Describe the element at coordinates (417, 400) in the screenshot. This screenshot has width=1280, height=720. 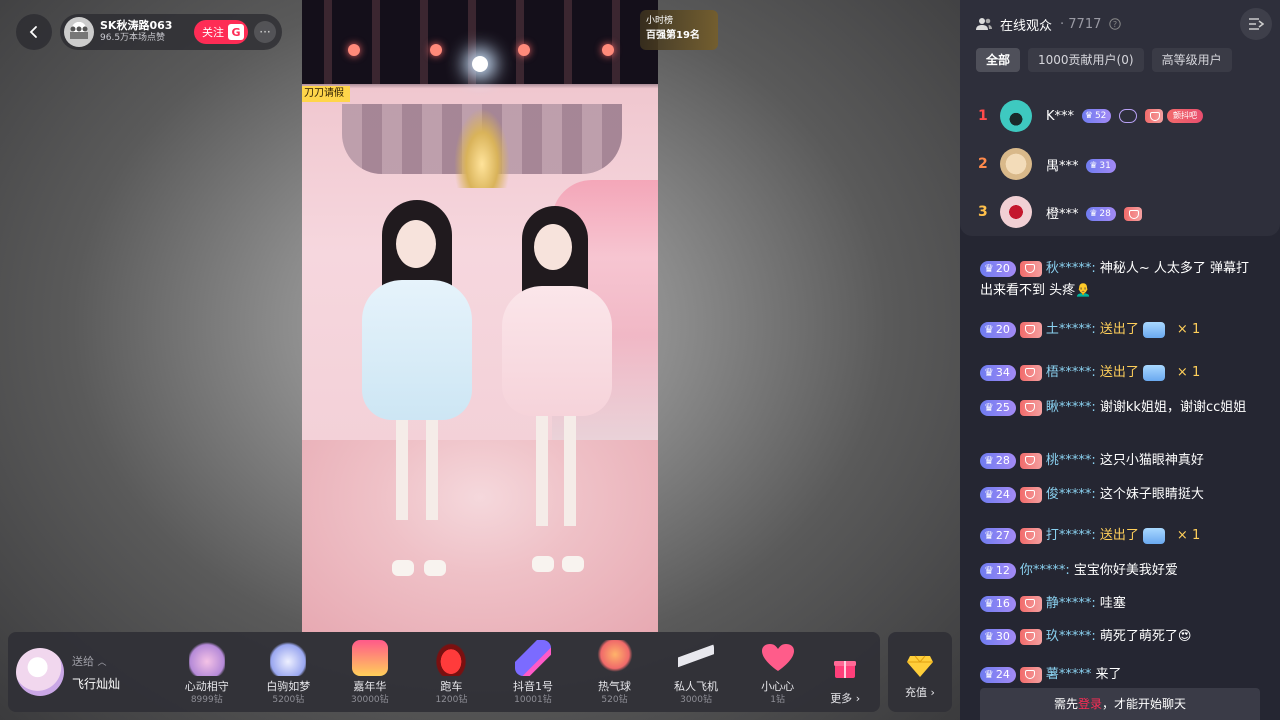
I see `performer-left` at that location.